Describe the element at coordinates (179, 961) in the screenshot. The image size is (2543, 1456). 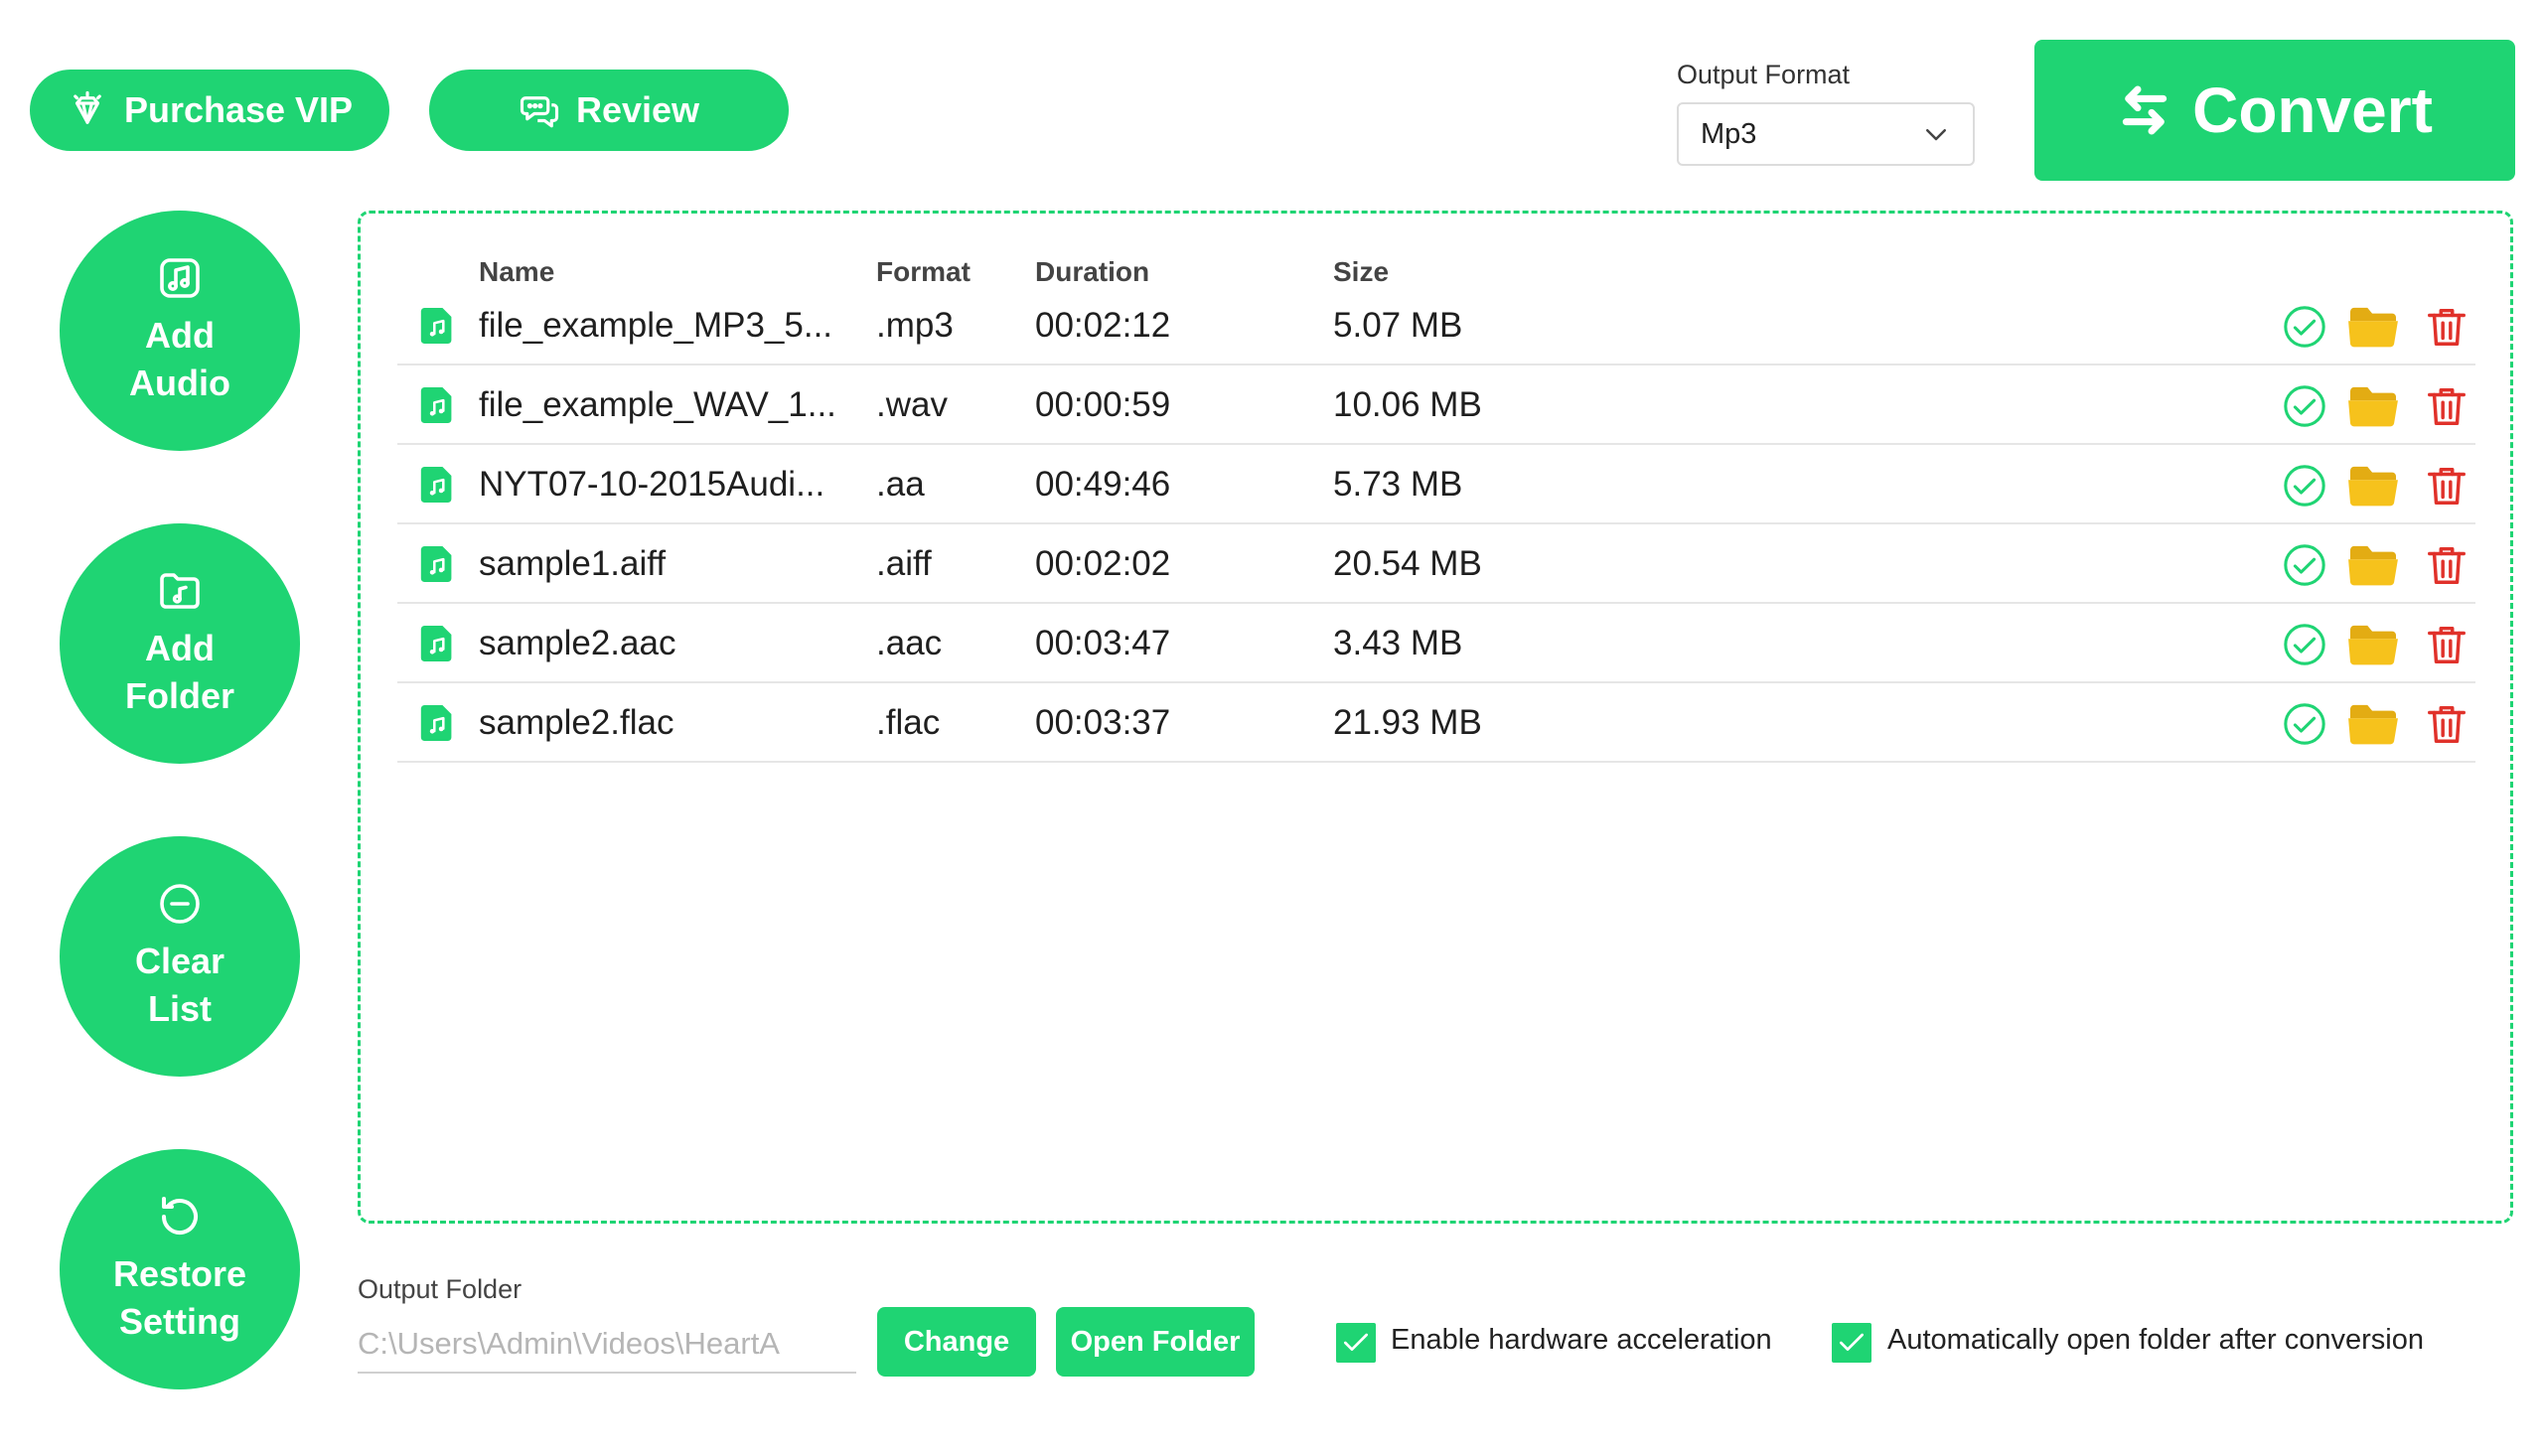
I see `clear-list-label-line1: Clear` at that location.